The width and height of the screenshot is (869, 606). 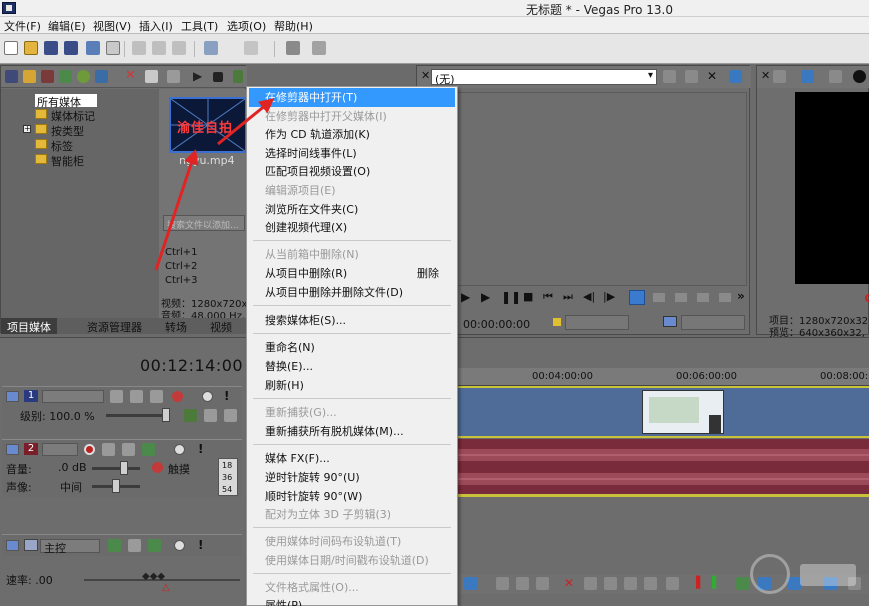 What do you see at coordinates (214, 184) in the screenshot?
I see `annotation-arrows` at bounding box center [214, 184].